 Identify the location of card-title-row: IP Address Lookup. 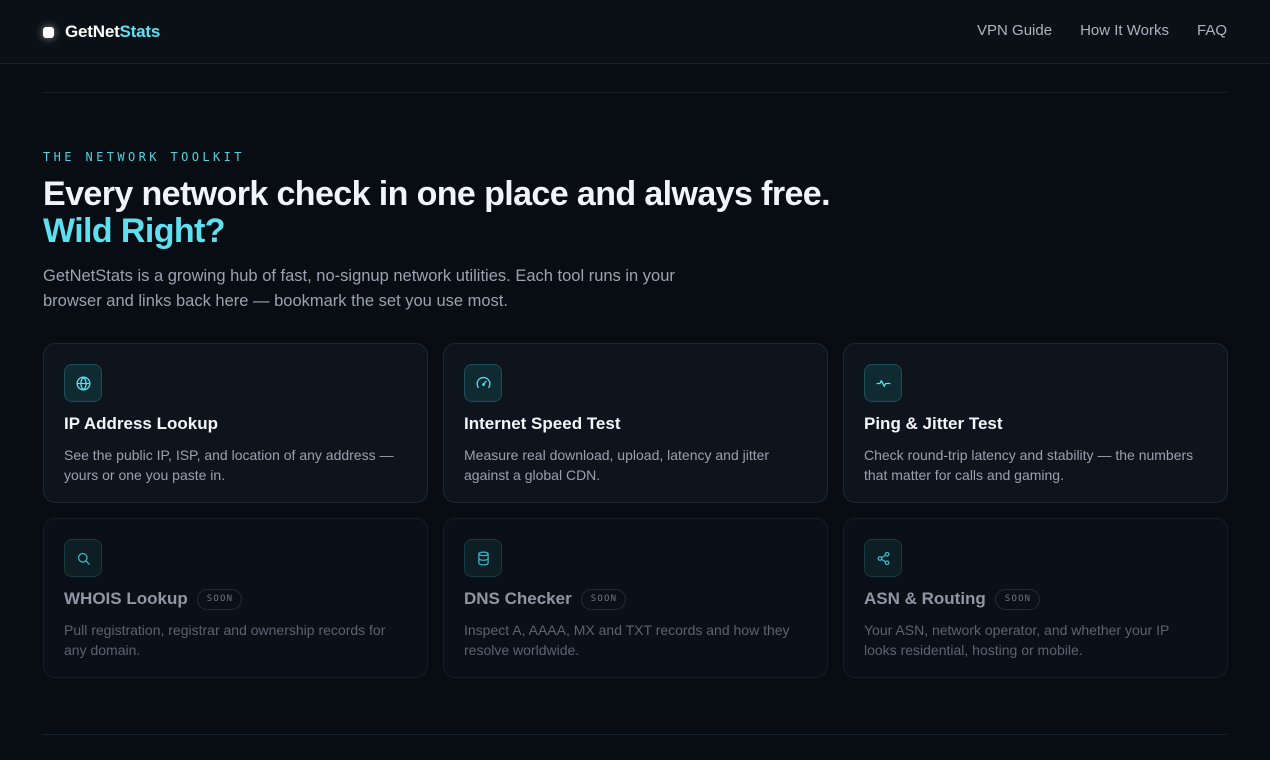
(235, 424).